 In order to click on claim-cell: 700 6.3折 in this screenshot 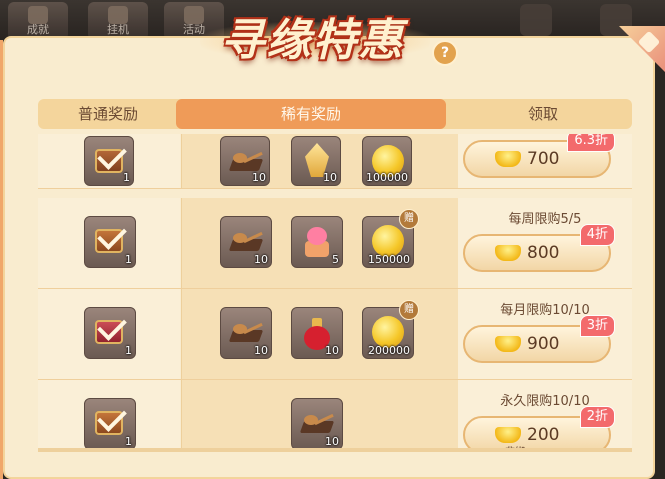, I will do `click(545, 161)`.